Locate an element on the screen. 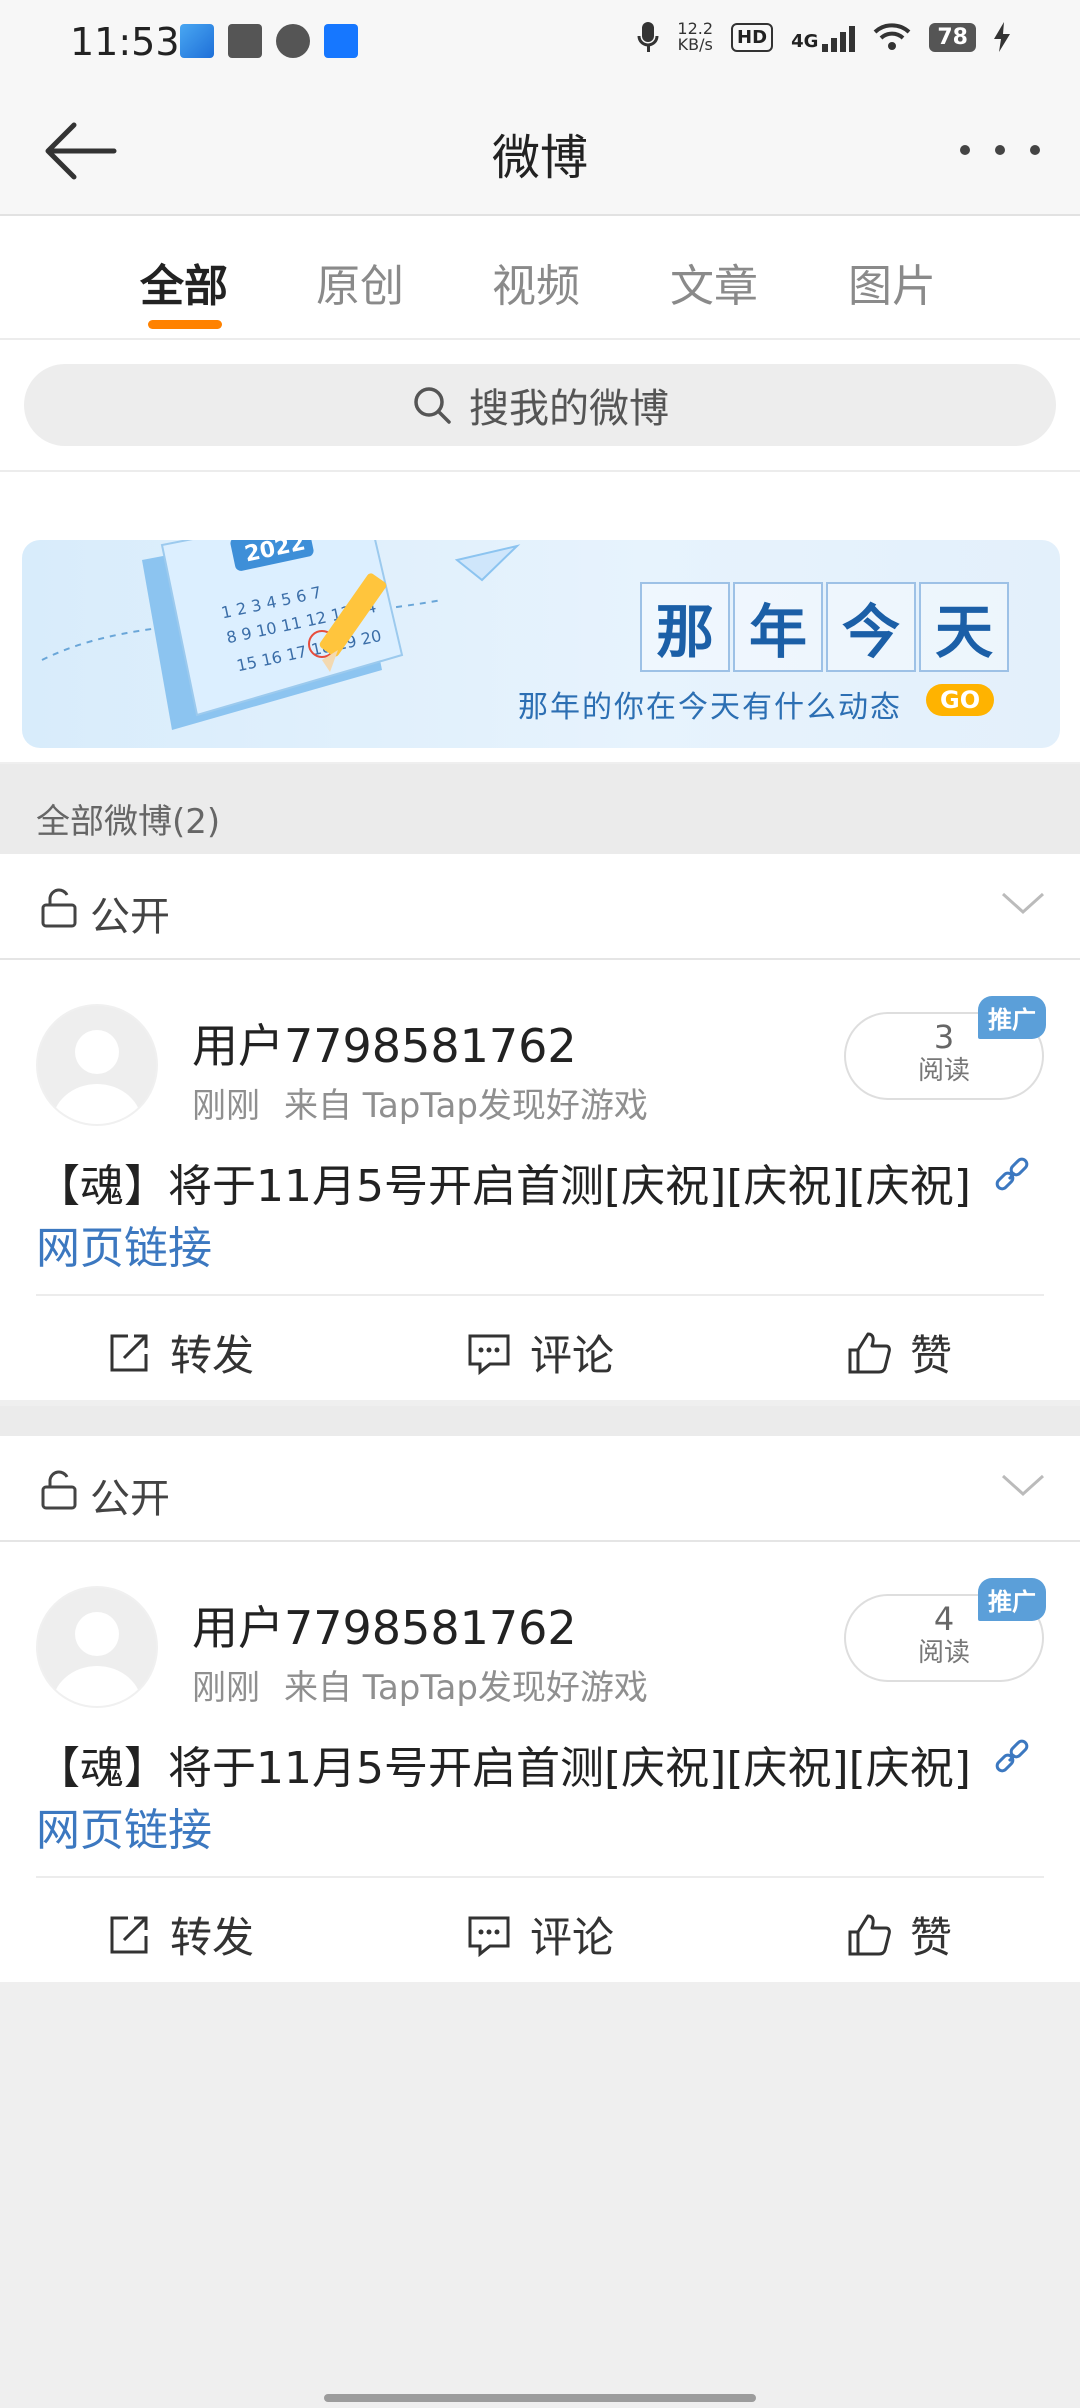 The image size is (1080, 2408). net-speed: 12.2 KB/s is located at coordinates (695, 37).